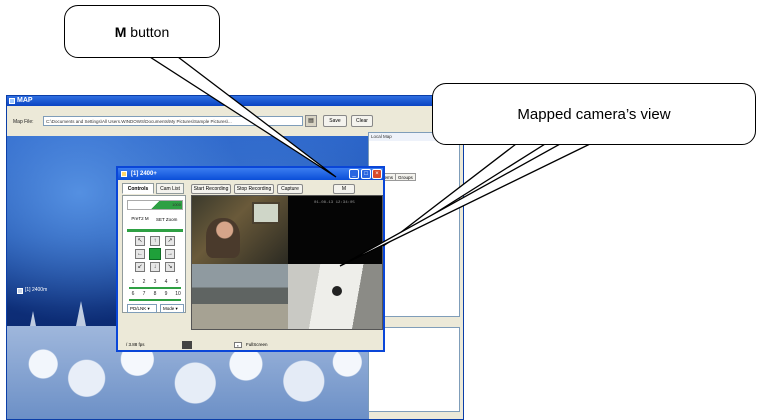 This screenshot has height=420, width=760. What do you see at coordinates (120, 32) in the screenshot?
I see `m-button-callout-bold: M` at bounding box center [120, 32].